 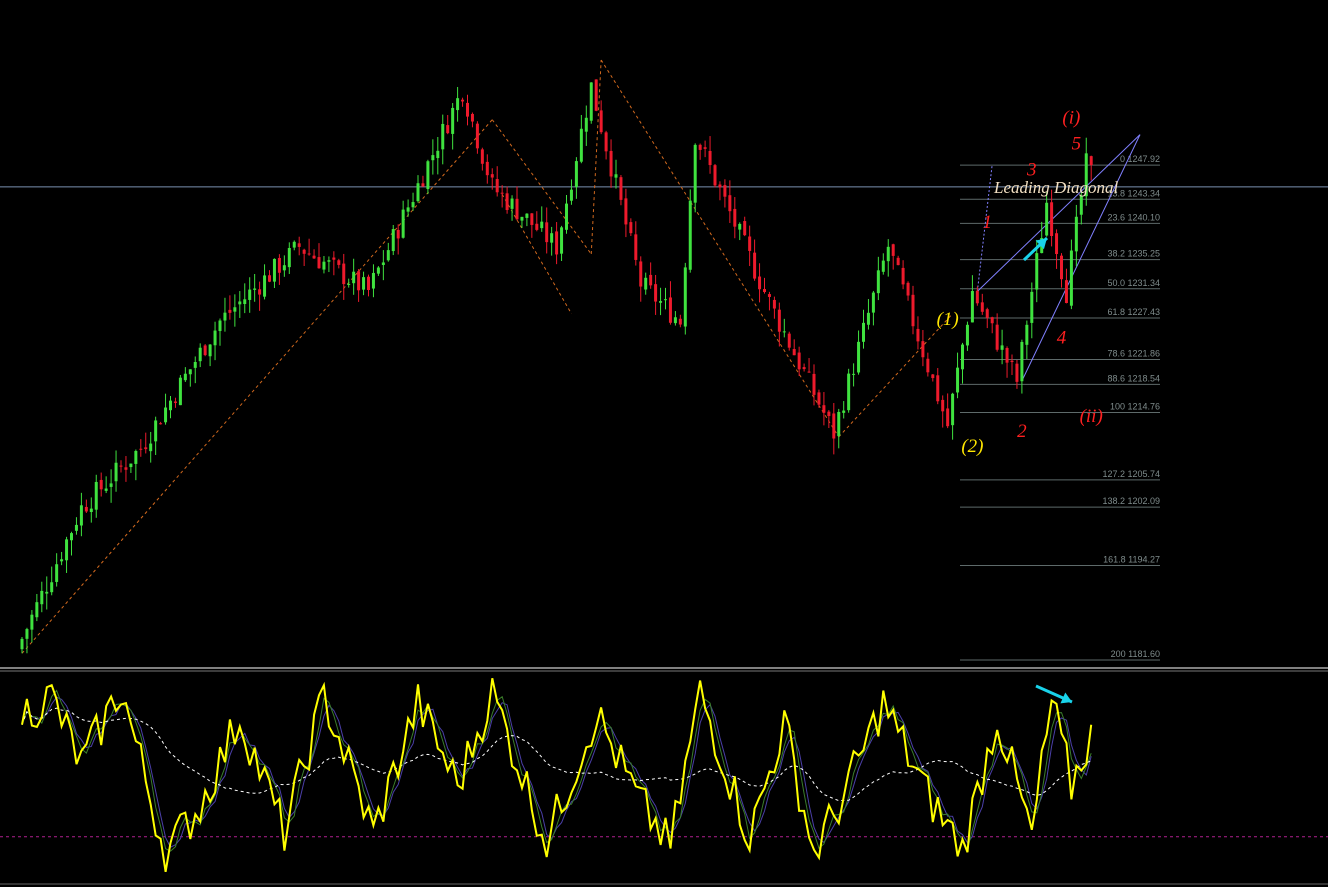 What do you see at coordinates (1133, 283) in the screenshot?
I see `fib-level-label: 50.0 1231.34` at bounding box center [1133, 283].